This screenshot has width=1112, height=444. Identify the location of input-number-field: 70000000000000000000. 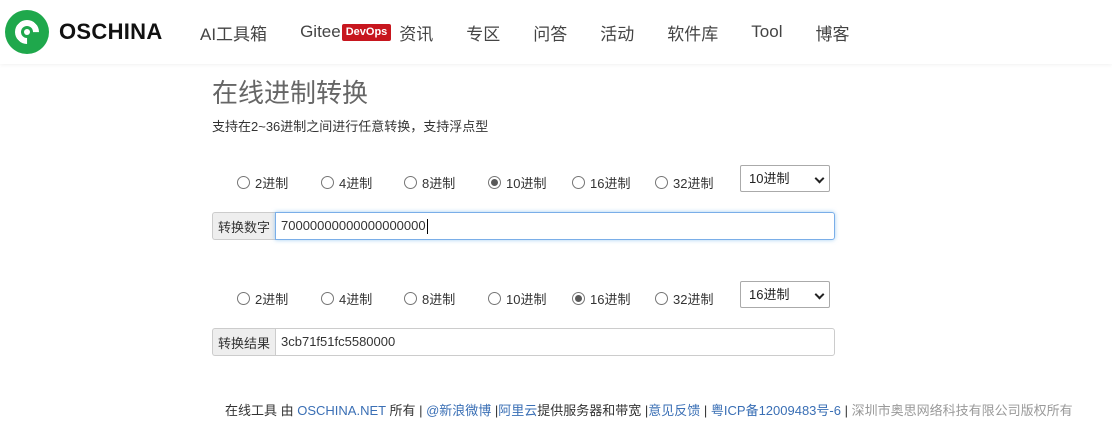
(555, 226).